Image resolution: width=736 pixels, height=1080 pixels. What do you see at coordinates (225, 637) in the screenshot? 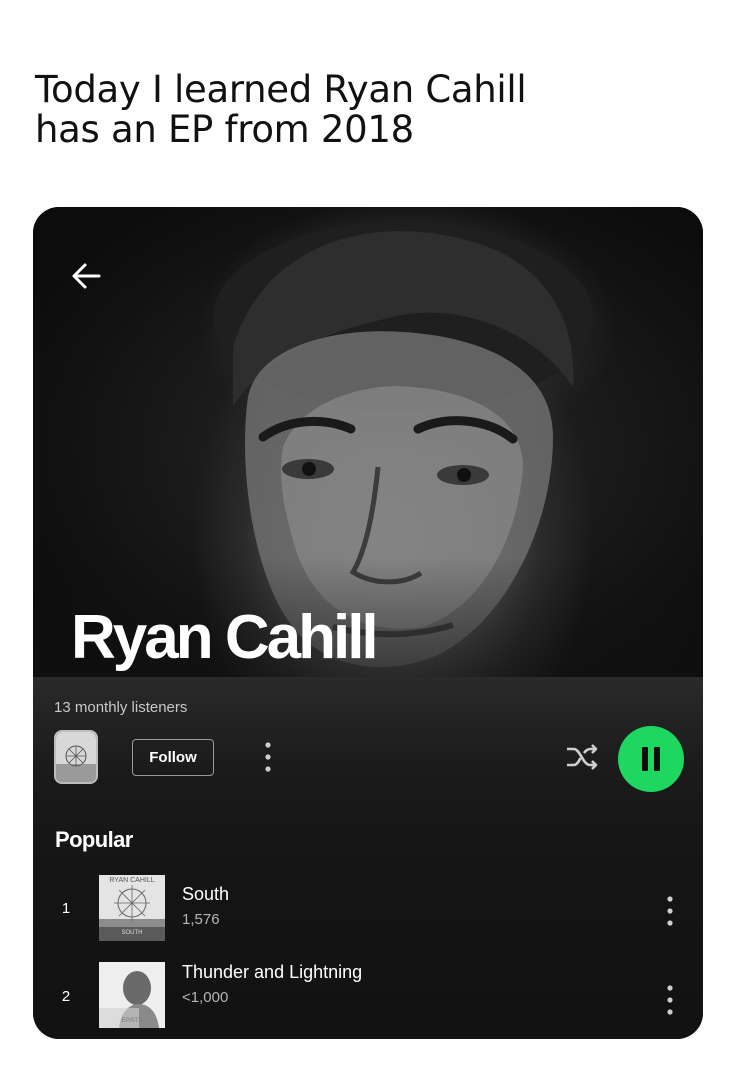
I see `artist-name: Ryan Cahill` at bounding box center [225, 637].